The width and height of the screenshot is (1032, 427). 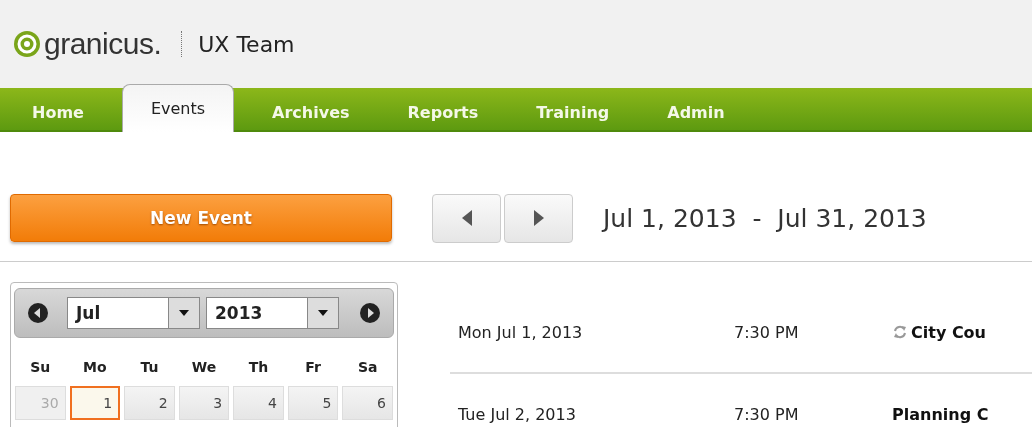 I want to click on calendar-day: 2, so click(x=149, y=403).